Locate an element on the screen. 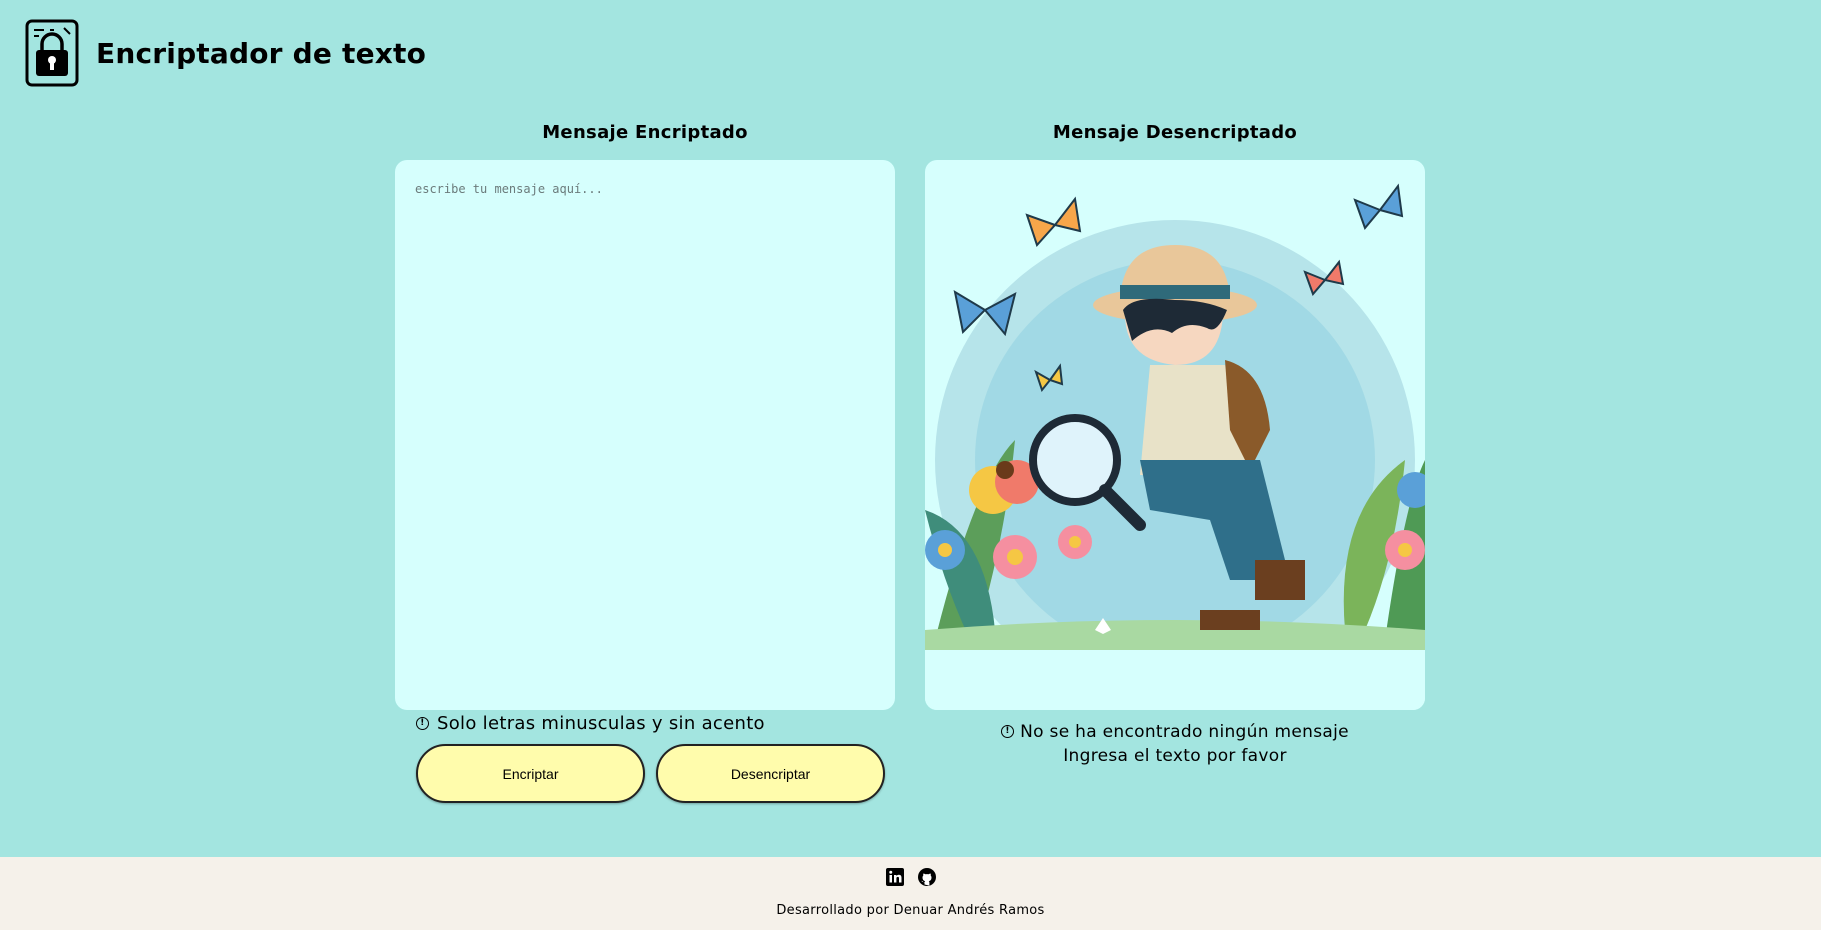 This screenshot has width=1821, height=930. lock-document-icon is located at coordinates (52, 53).